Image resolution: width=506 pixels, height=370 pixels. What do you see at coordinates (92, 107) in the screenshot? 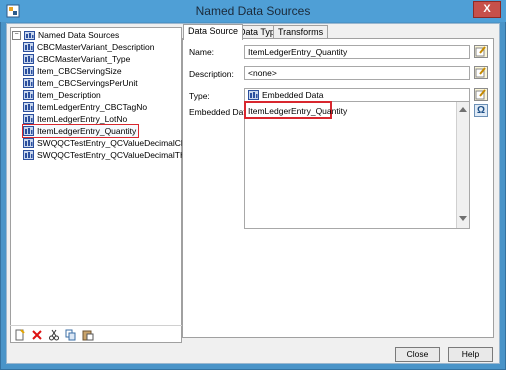
I see `tree-item-label: ItemLedgerEntry_CBCTagNo` at bounding box center [92, 107].